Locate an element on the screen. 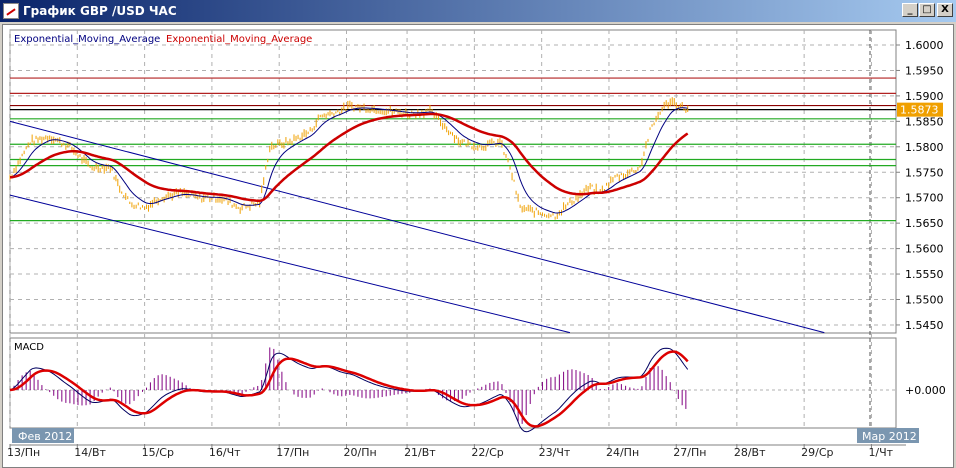 The height and width of the screenshot is (468, 956). macd-zero-label: +0.000 is located at coordinates (925, 390).